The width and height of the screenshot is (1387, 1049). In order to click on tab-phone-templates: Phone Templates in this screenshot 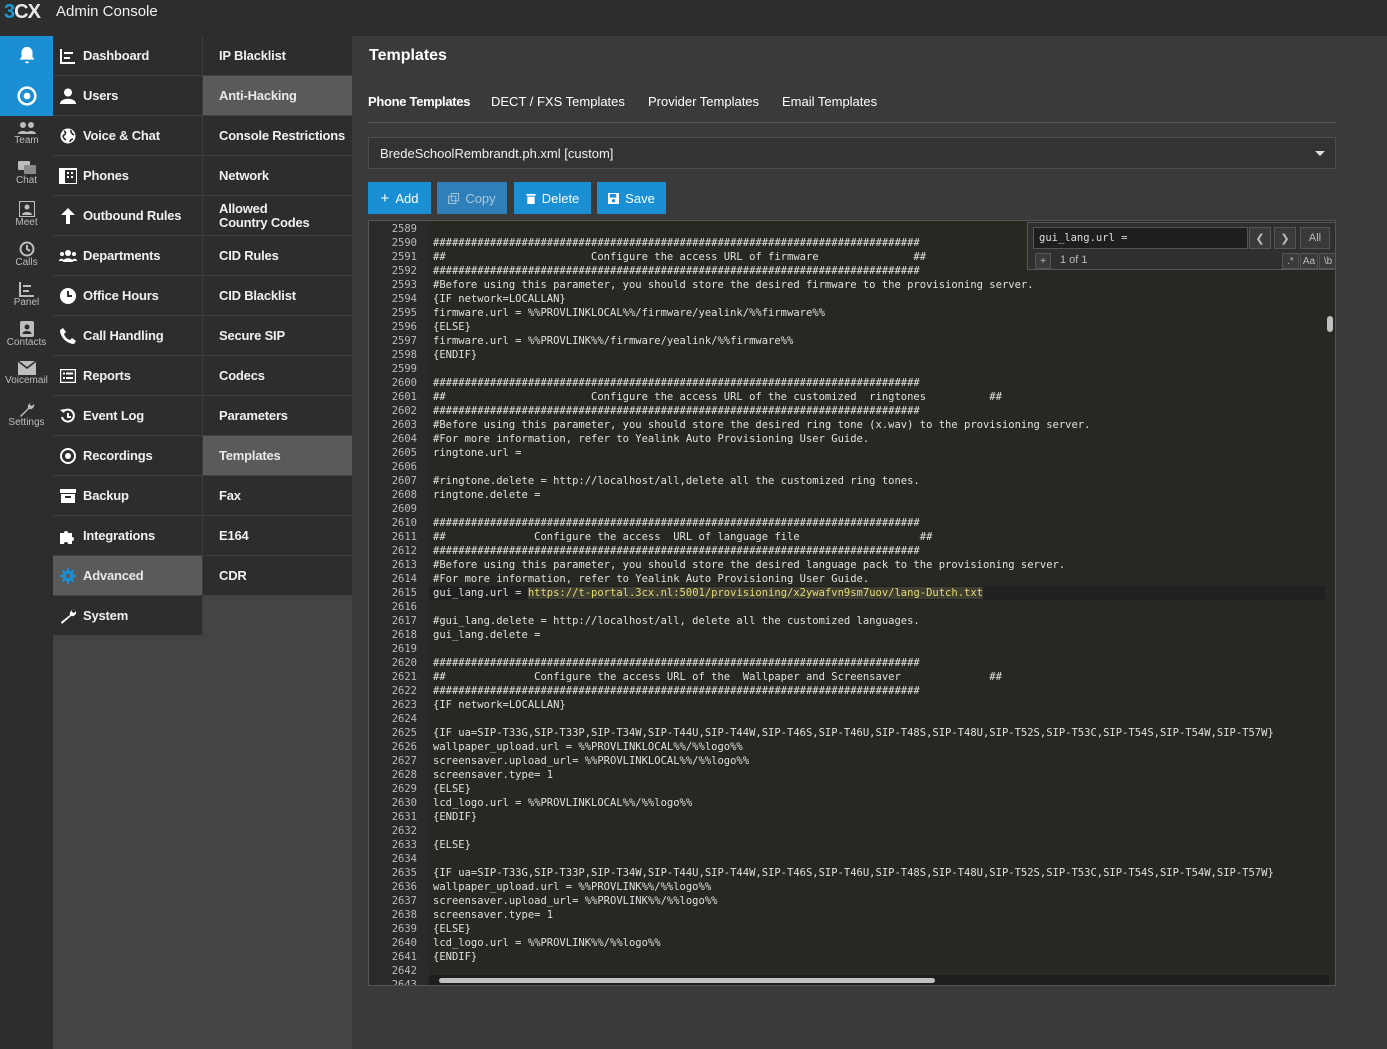, I will do `click(419, 108)`.